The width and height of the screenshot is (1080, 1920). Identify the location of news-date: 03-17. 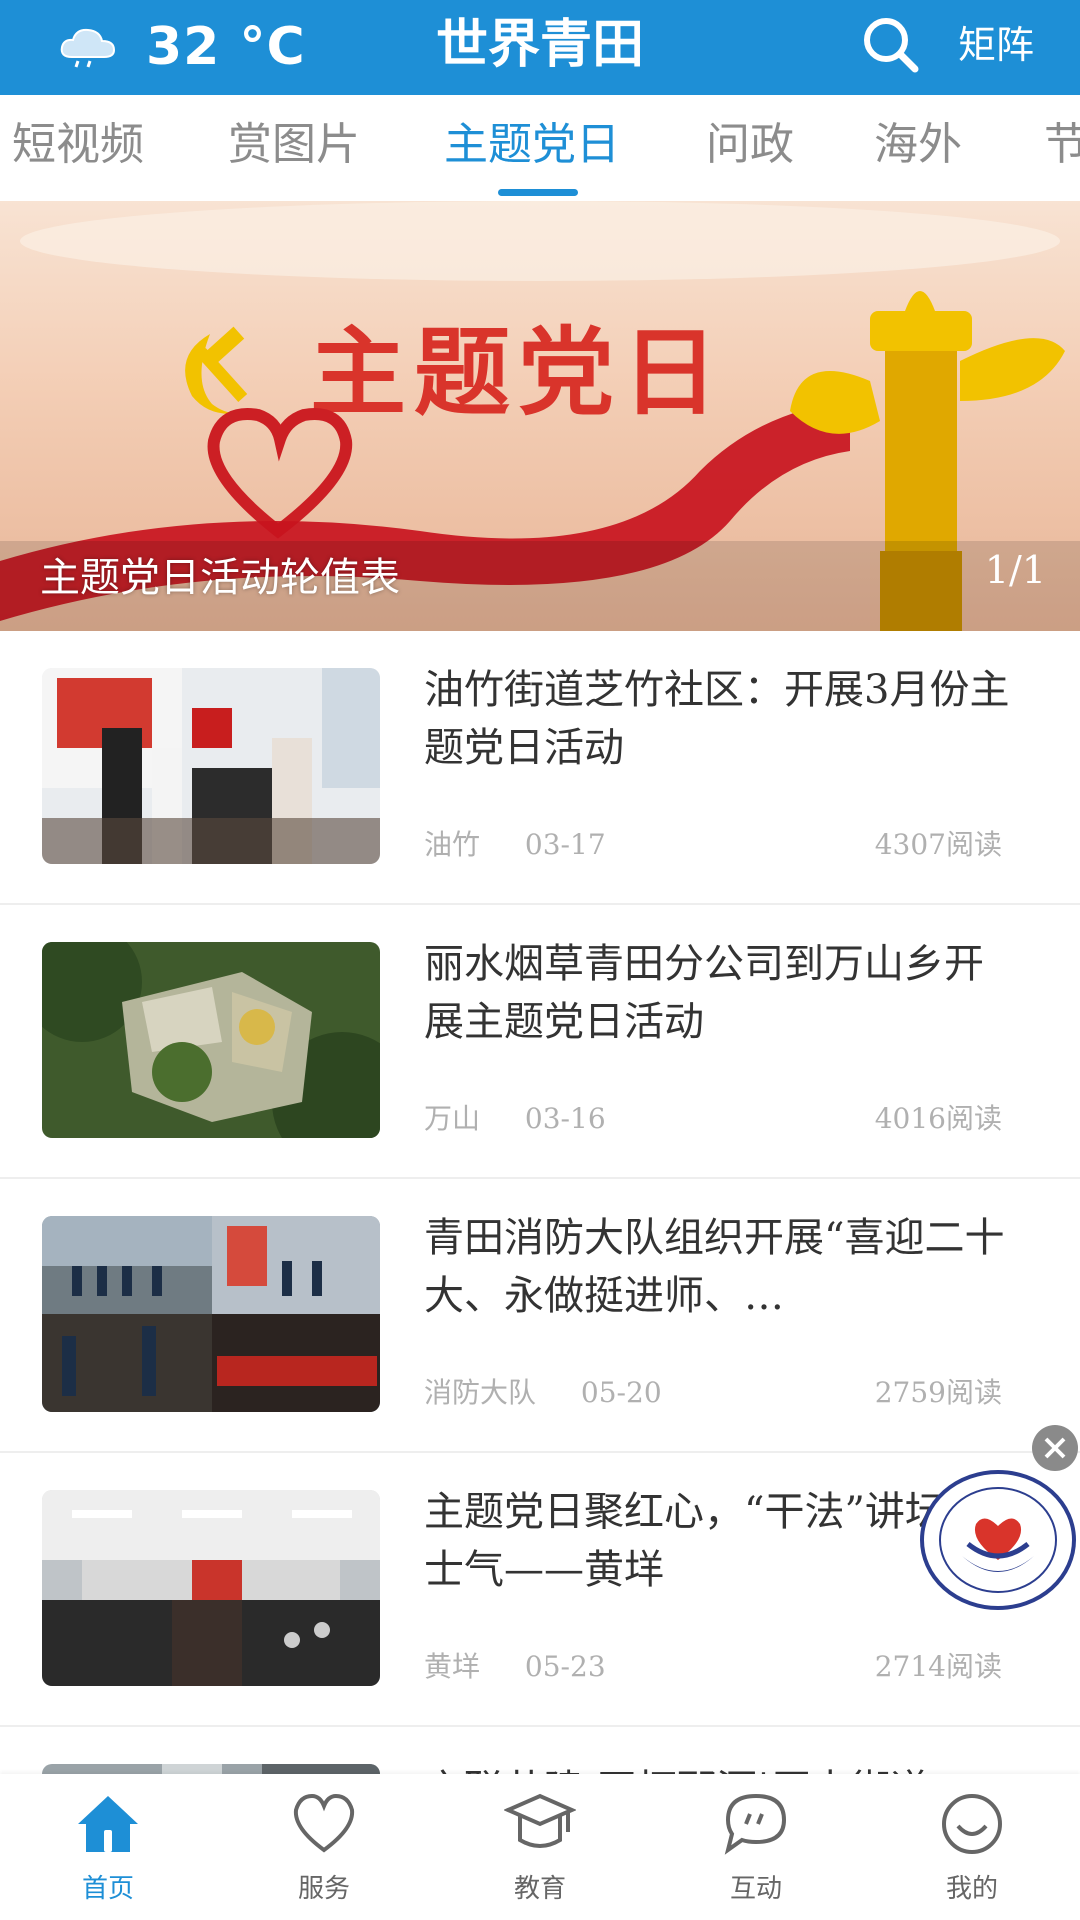
(565, 844).